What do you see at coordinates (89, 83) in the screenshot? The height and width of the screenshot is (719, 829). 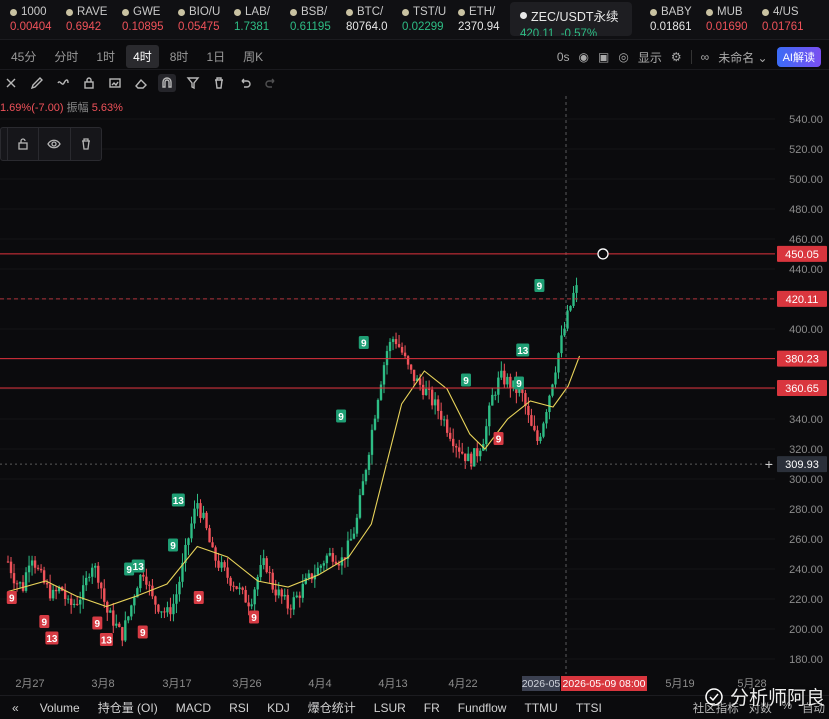 I see `lock-icon` at bounding box center [89, 83].